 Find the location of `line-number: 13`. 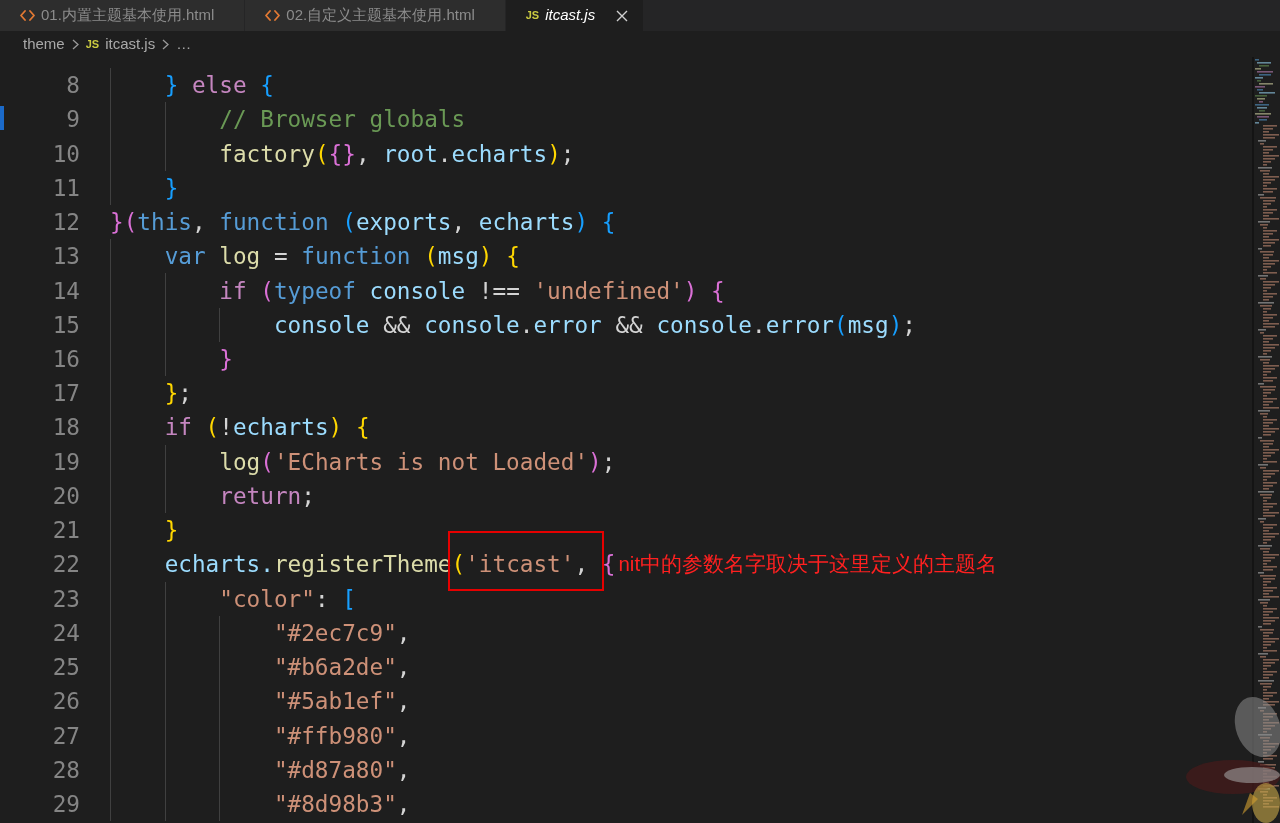

line-number: 13 is located at coordinates (65, 257).